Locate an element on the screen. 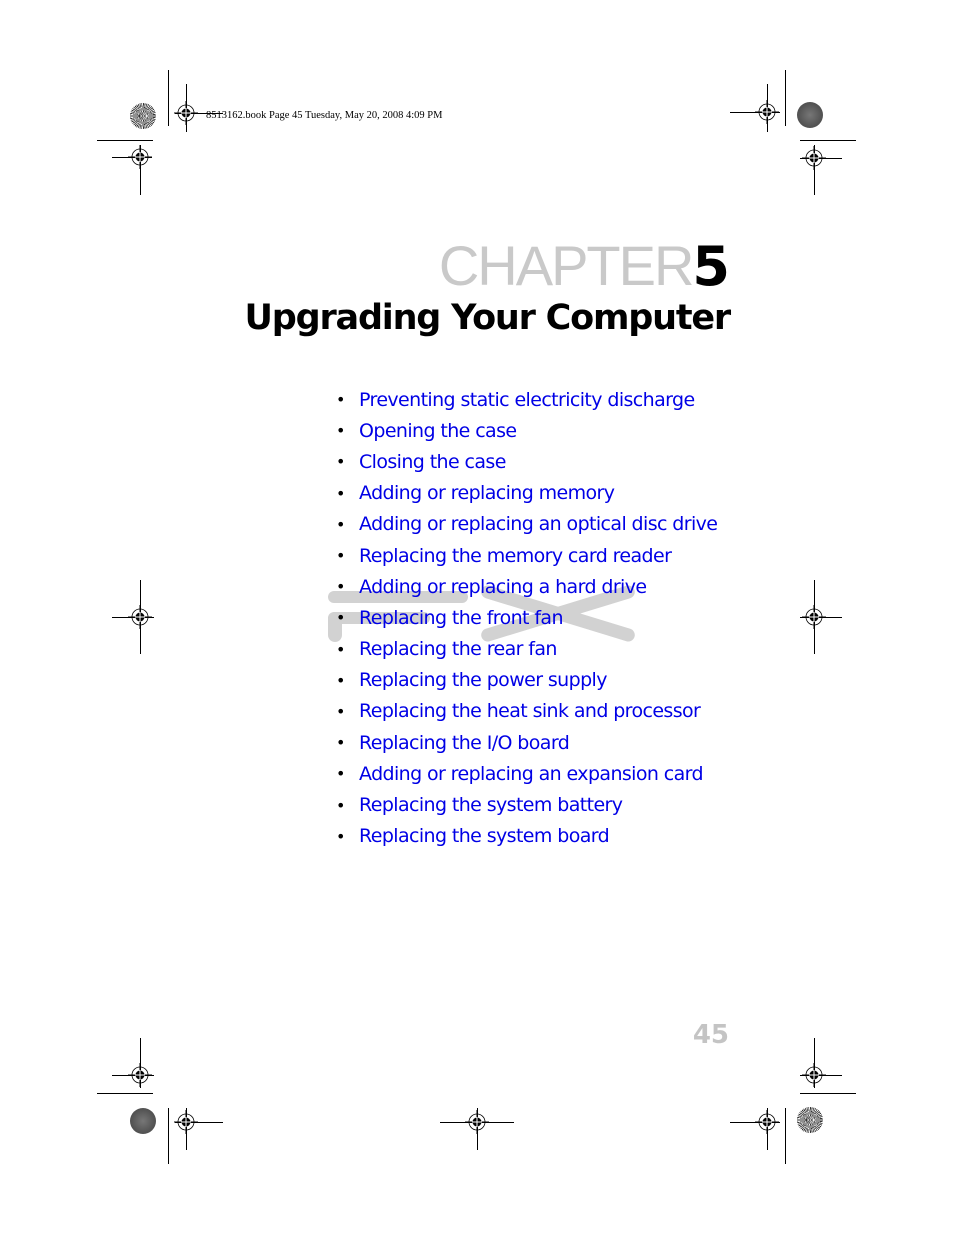 The width and height of the screenshot is (954, 1235). list-item: • Replacing the system board is located at coordinates (526, 836).